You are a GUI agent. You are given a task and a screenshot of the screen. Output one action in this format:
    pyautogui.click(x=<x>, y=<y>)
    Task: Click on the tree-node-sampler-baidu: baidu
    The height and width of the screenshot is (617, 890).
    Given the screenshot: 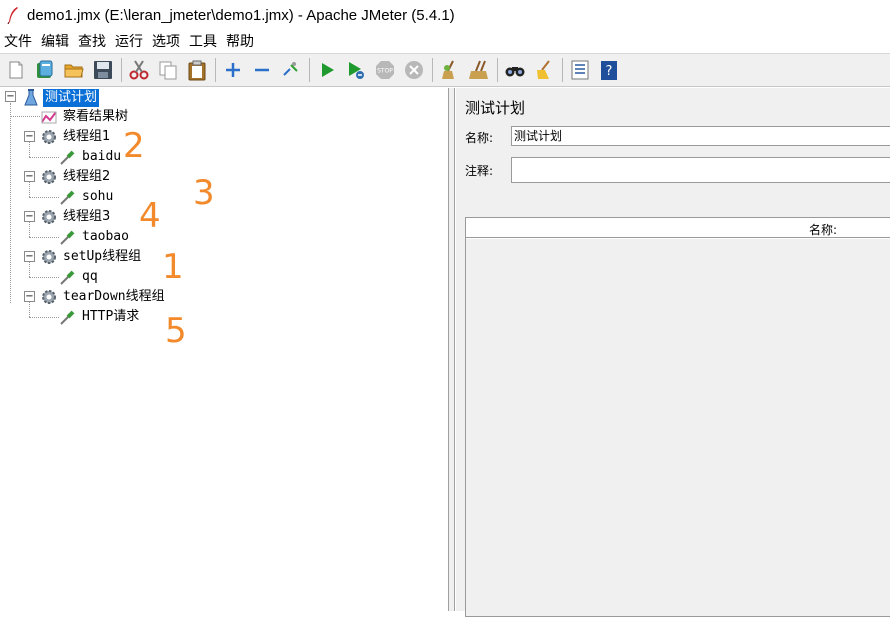 What is the action you would take?
    pyautogui.click(x=91, y=157)
    